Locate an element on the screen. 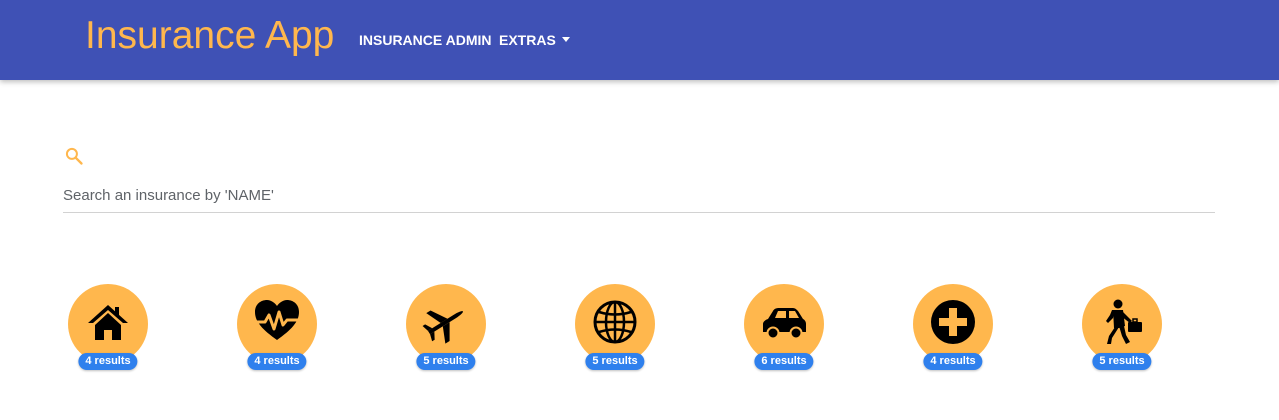  category-international: 5 results is located at coordinates (615, 327).